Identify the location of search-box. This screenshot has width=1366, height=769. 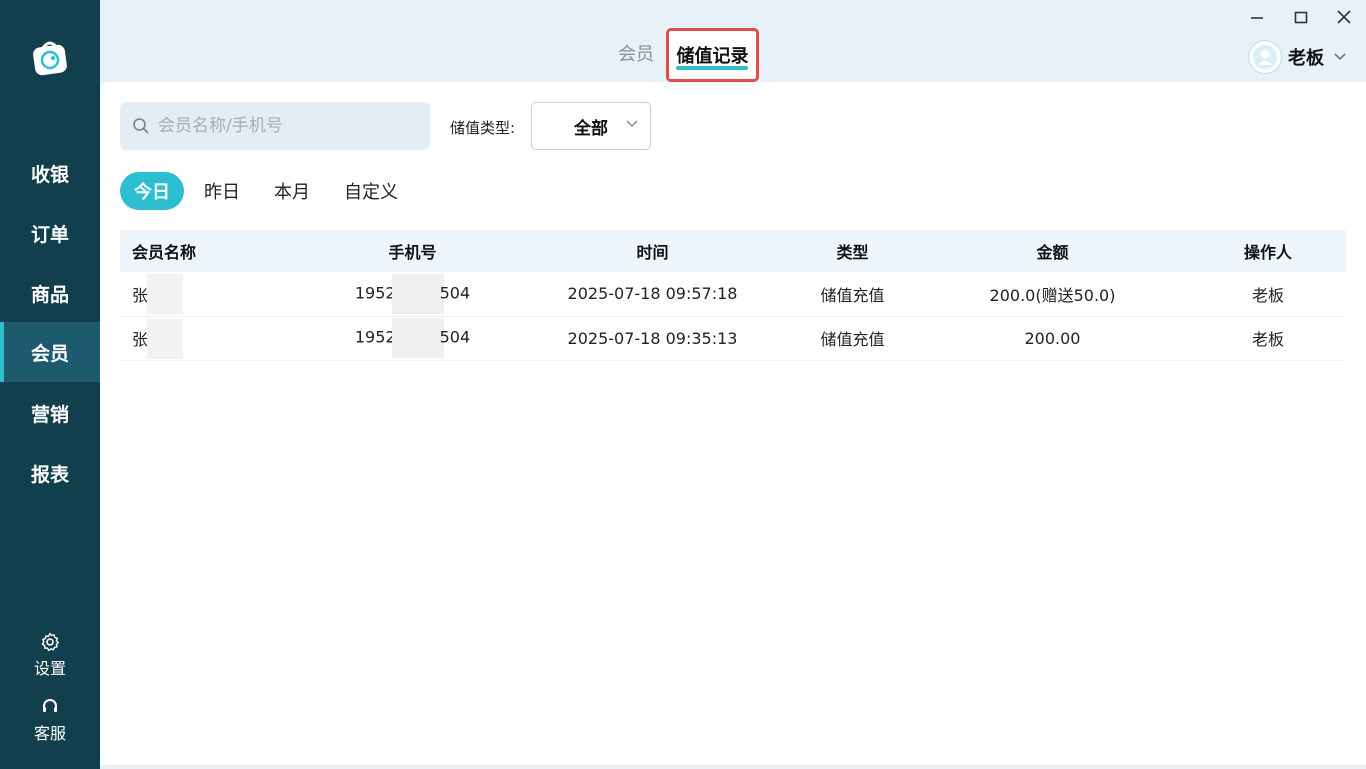
(275, 126).